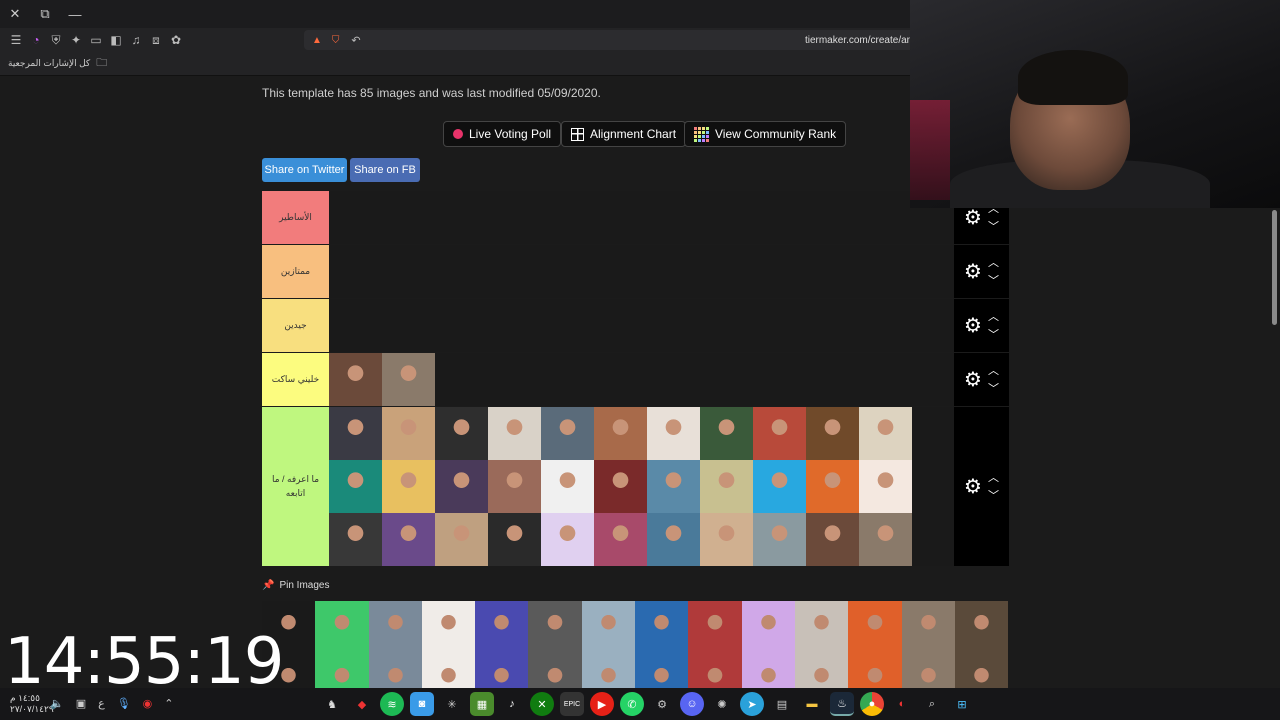 The height and width of the screenshot is (720, 1280). What do you see at coordinates (385, 170) in the screenshot?
I see `share-fb-button: Share on FB` at bounding box center [385, 170].